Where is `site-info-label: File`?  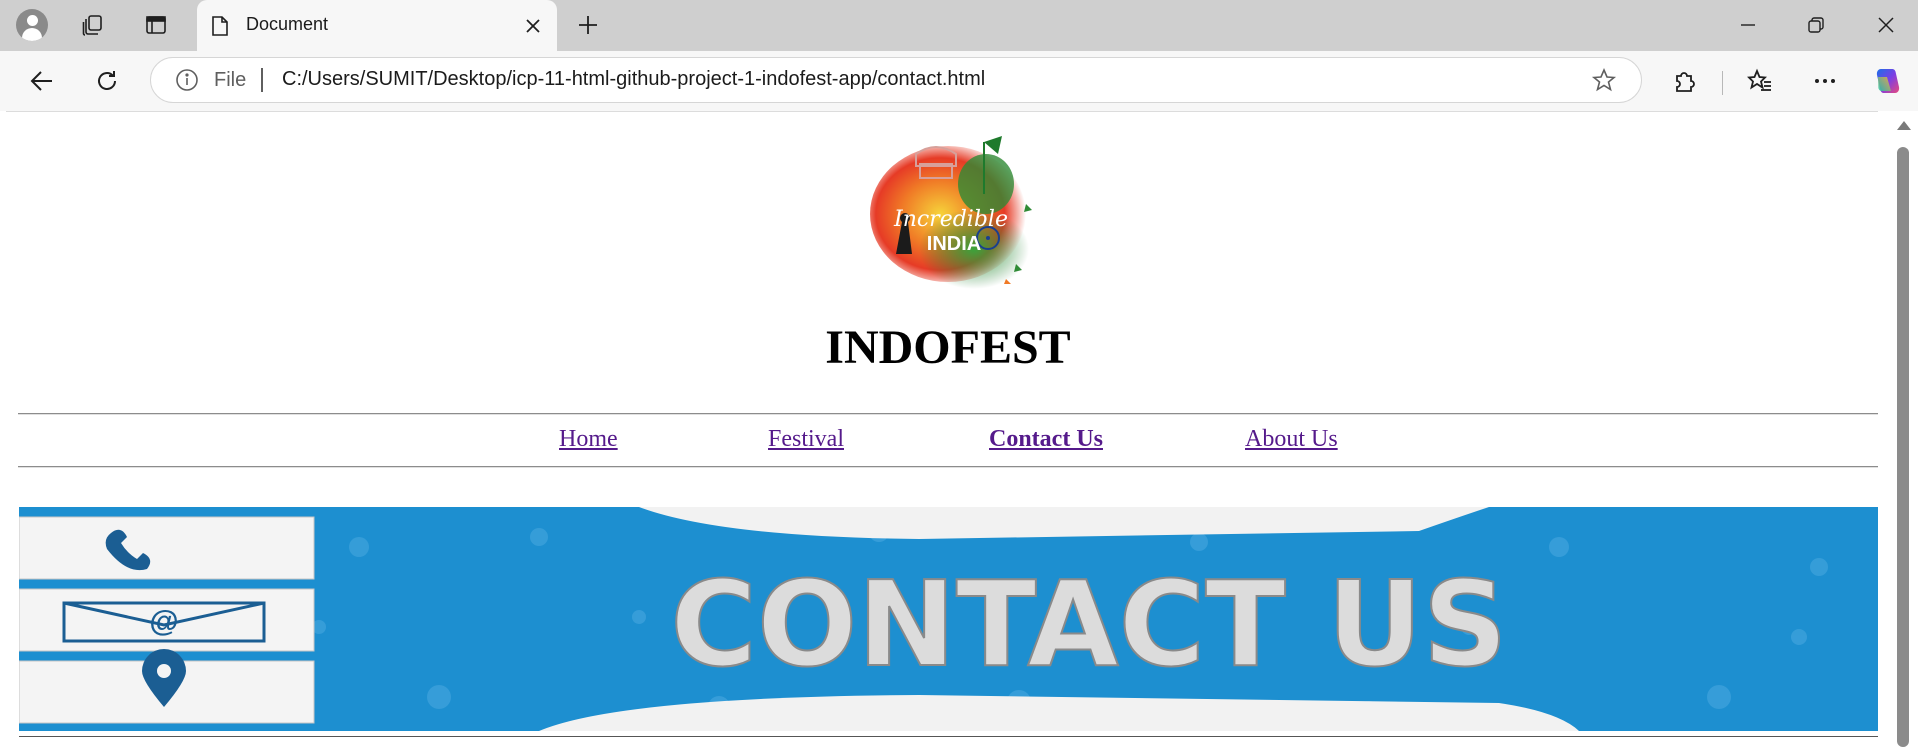 site-info-label: File is located at coordinates (230, 80).